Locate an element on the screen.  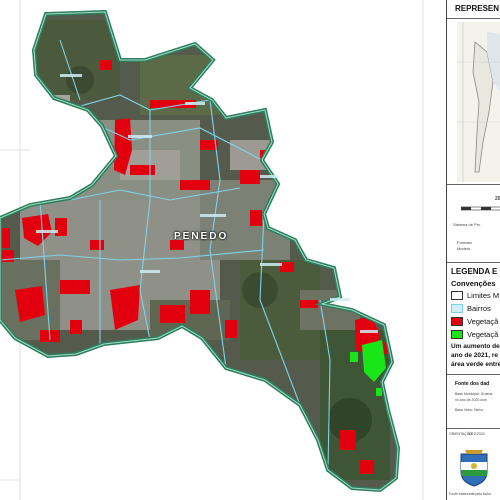
panel-title: REPRESEN is located at coordinates (477, 8).